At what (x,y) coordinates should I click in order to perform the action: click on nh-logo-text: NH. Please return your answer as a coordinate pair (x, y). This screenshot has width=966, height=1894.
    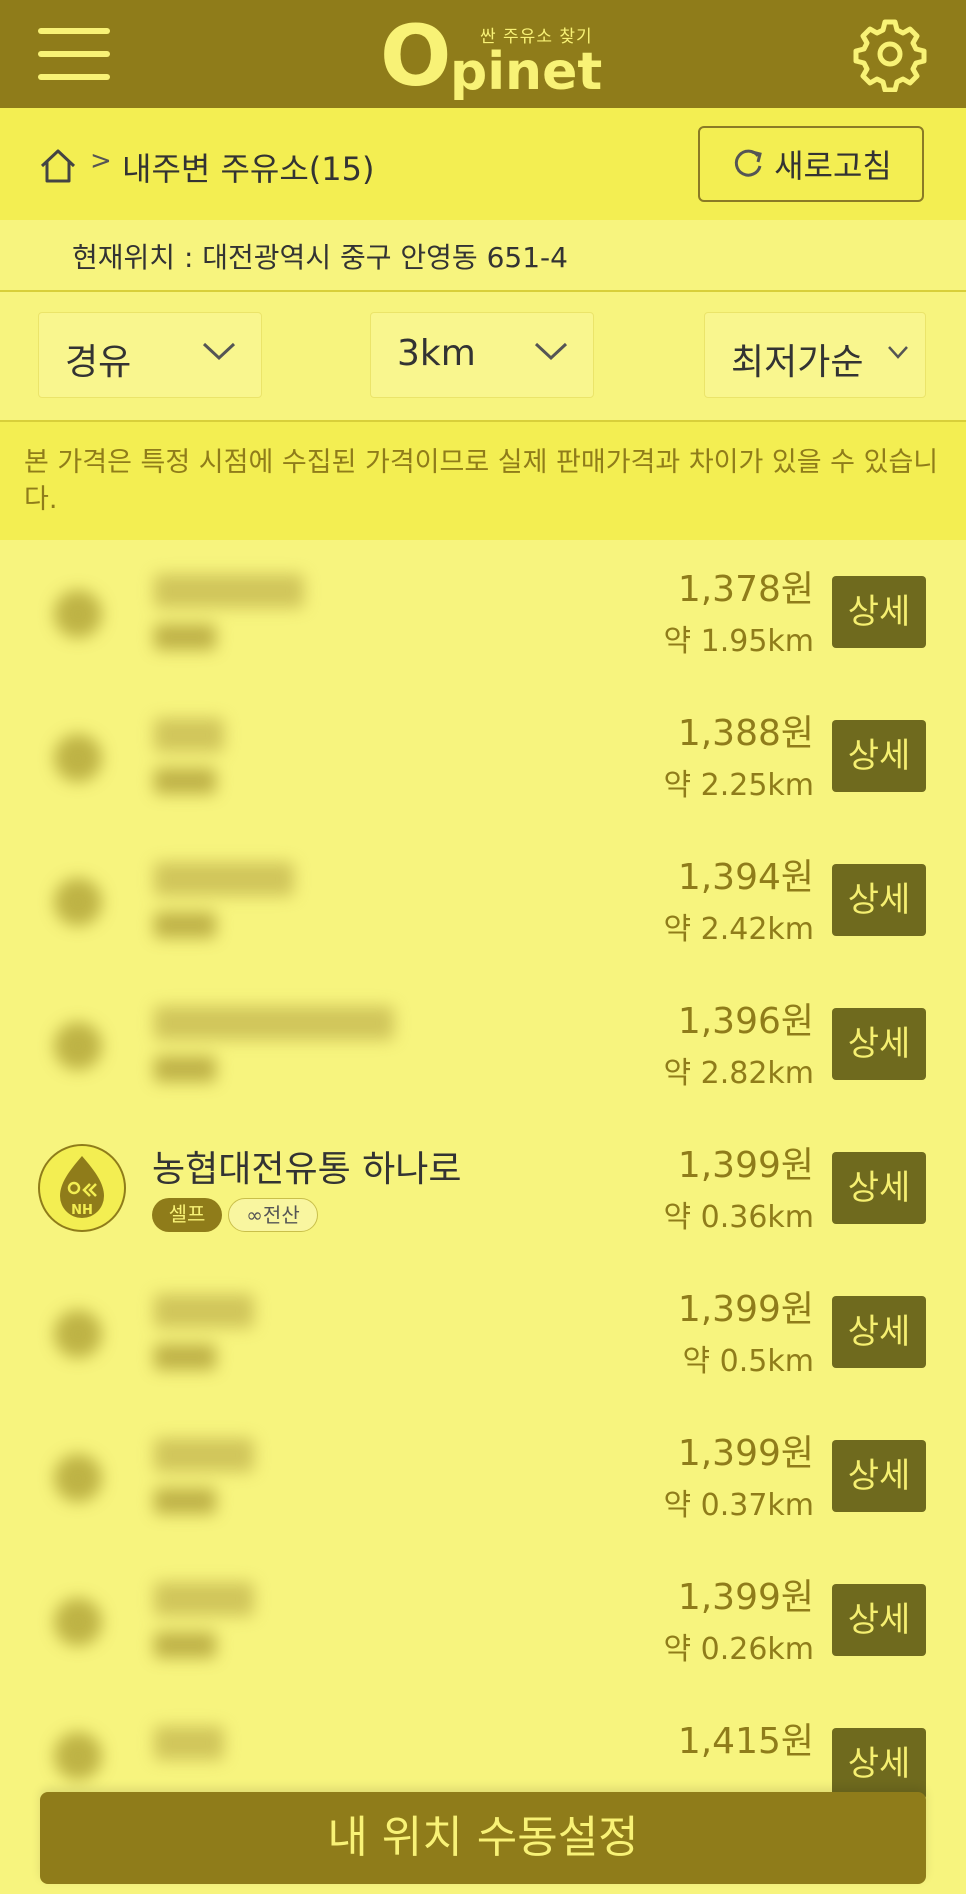
    Looking at the image, I should click on (82, 1210).